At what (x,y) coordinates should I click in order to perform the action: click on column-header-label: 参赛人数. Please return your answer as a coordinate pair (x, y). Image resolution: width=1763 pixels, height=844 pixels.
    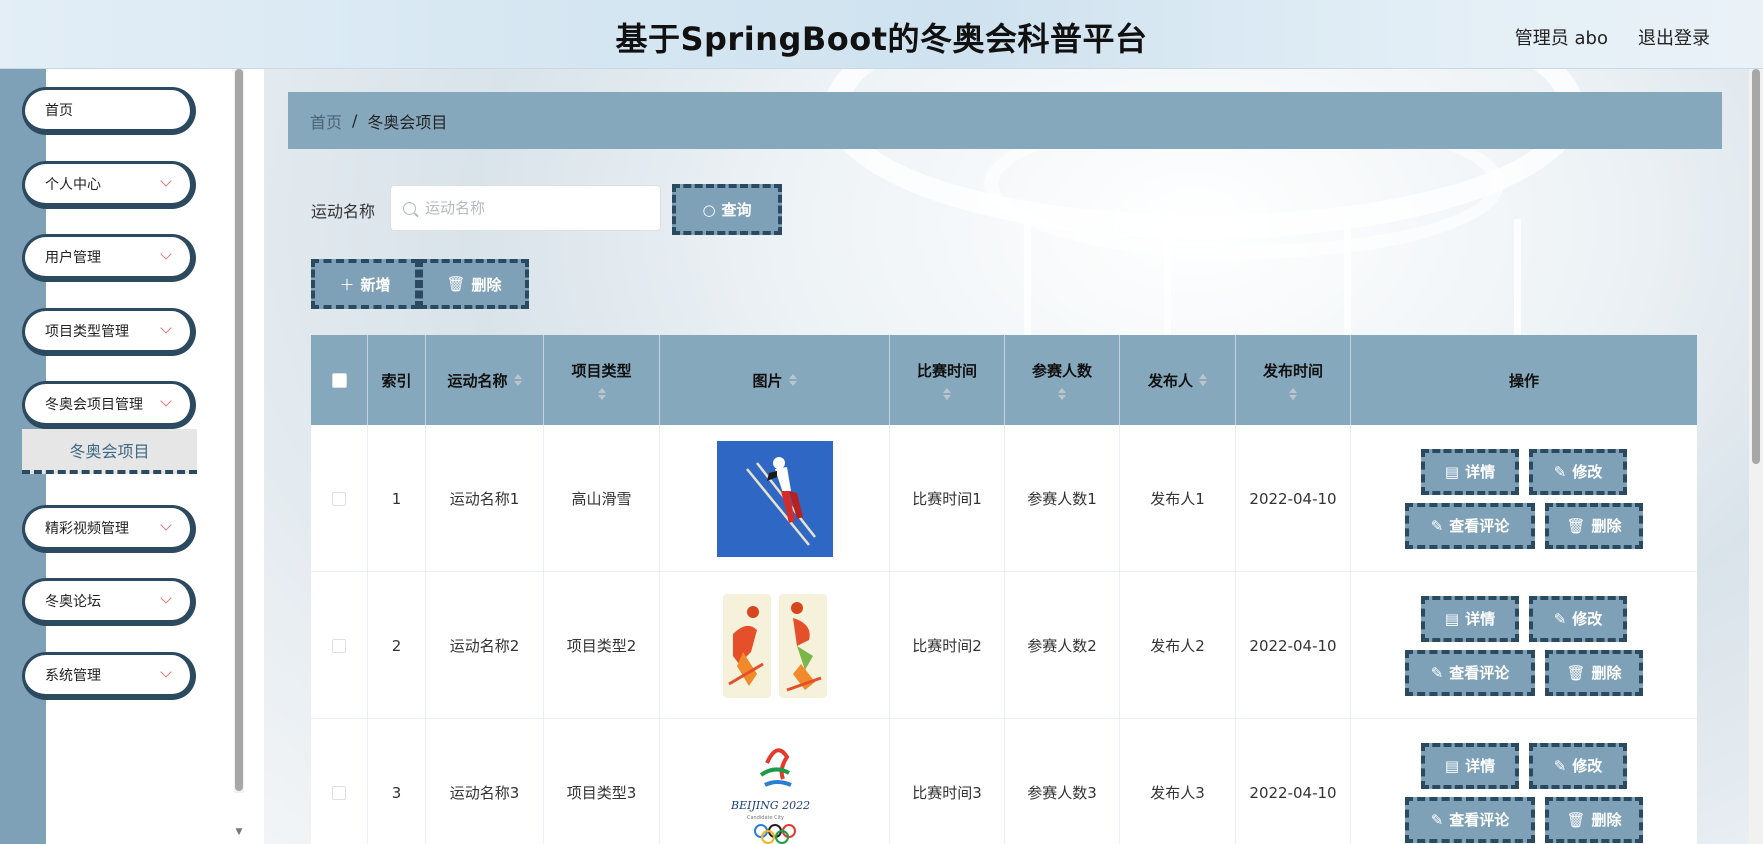
    Looking at the image, I should click on (1061, 370).